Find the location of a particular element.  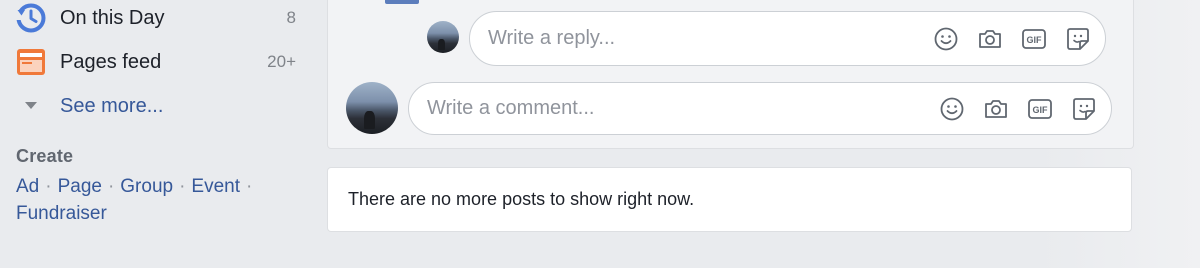

comment-input-box: GIF is located at coordinates (760, 108).